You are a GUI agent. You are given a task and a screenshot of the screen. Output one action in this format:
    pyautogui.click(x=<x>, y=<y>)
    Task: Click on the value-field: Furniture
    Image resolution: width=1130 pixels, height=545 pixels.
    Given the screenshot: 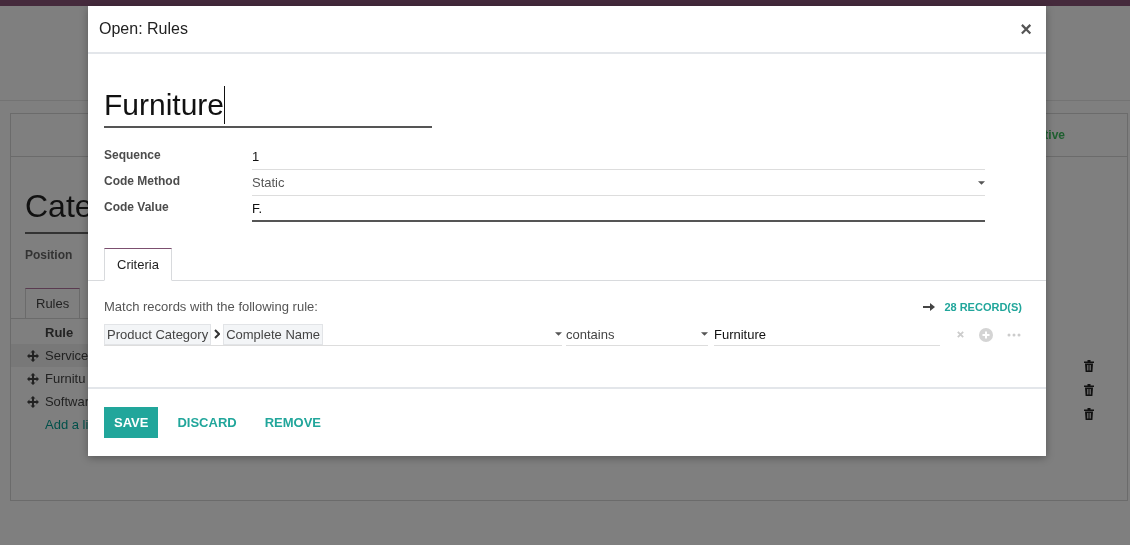 What is the action you would take?
    pyautogui.click(x=827, y=334)
    